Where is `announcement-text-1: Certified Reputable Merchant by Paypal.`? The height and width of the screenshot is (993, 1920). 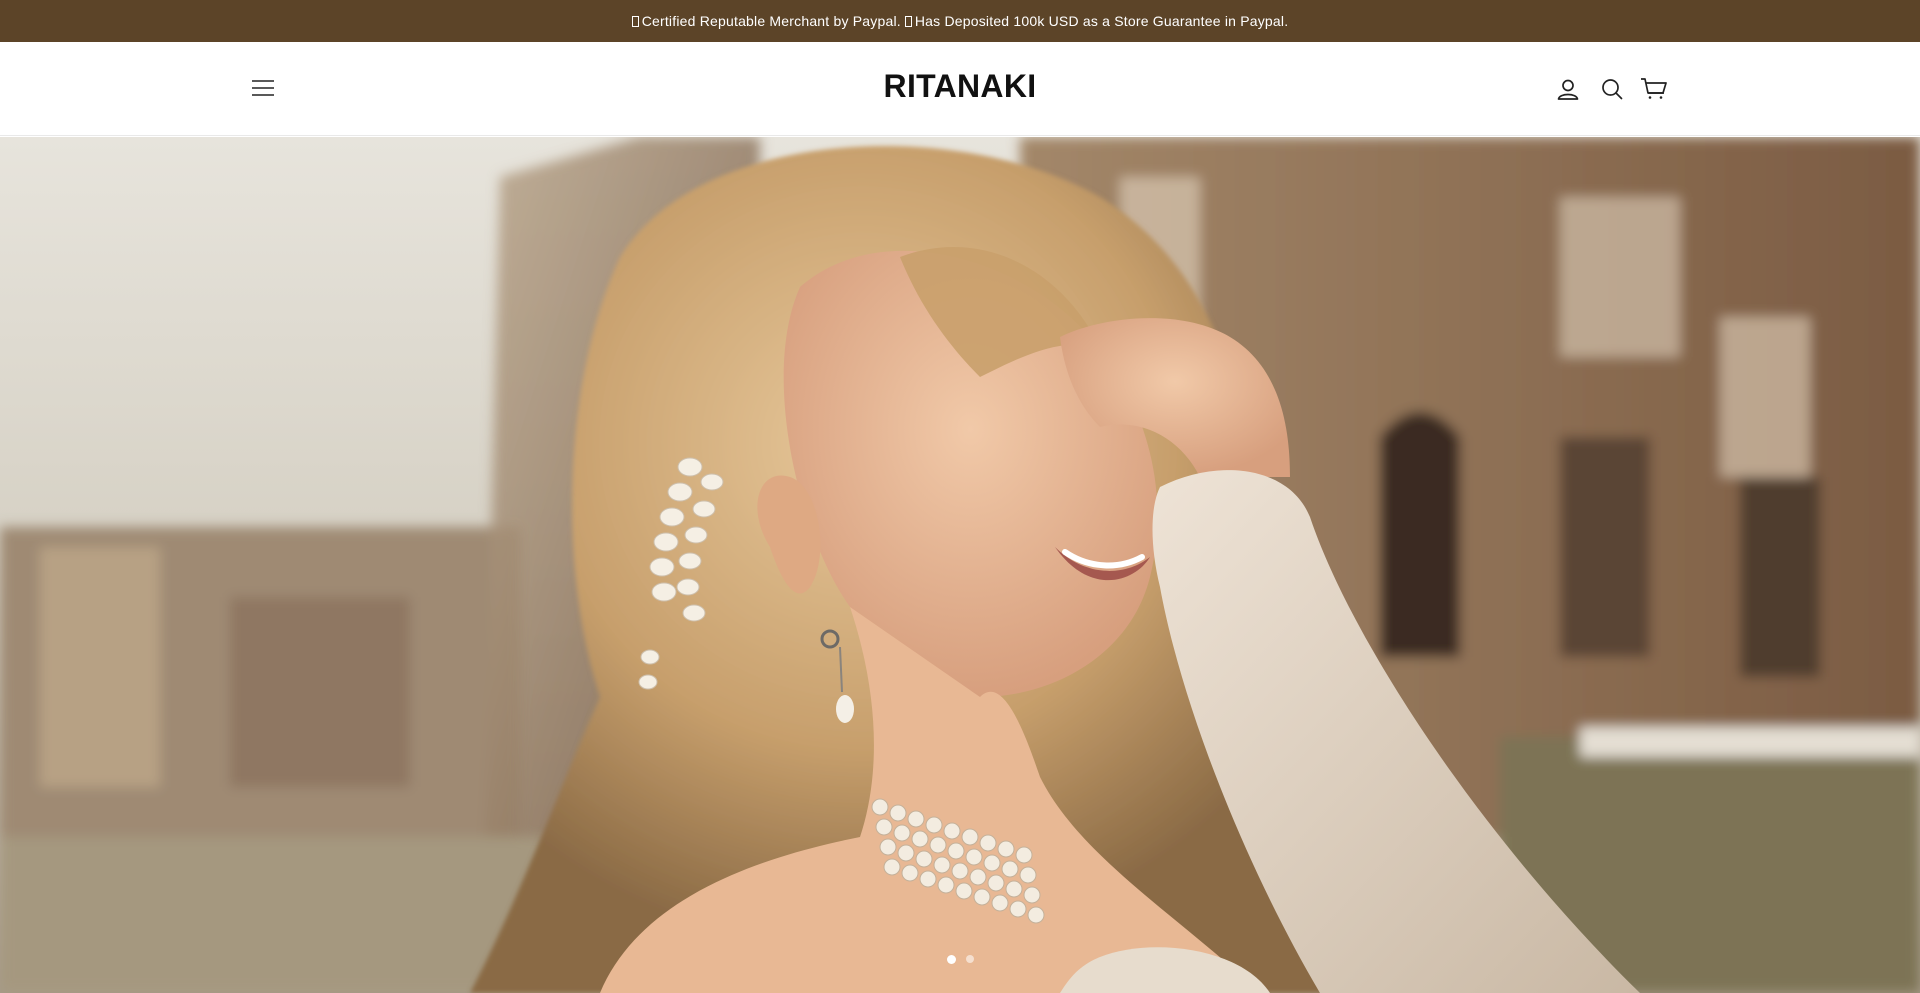
announcement-text-1: Certified Reputable Merchant by Paypal. is located at coordinates (771, 21).